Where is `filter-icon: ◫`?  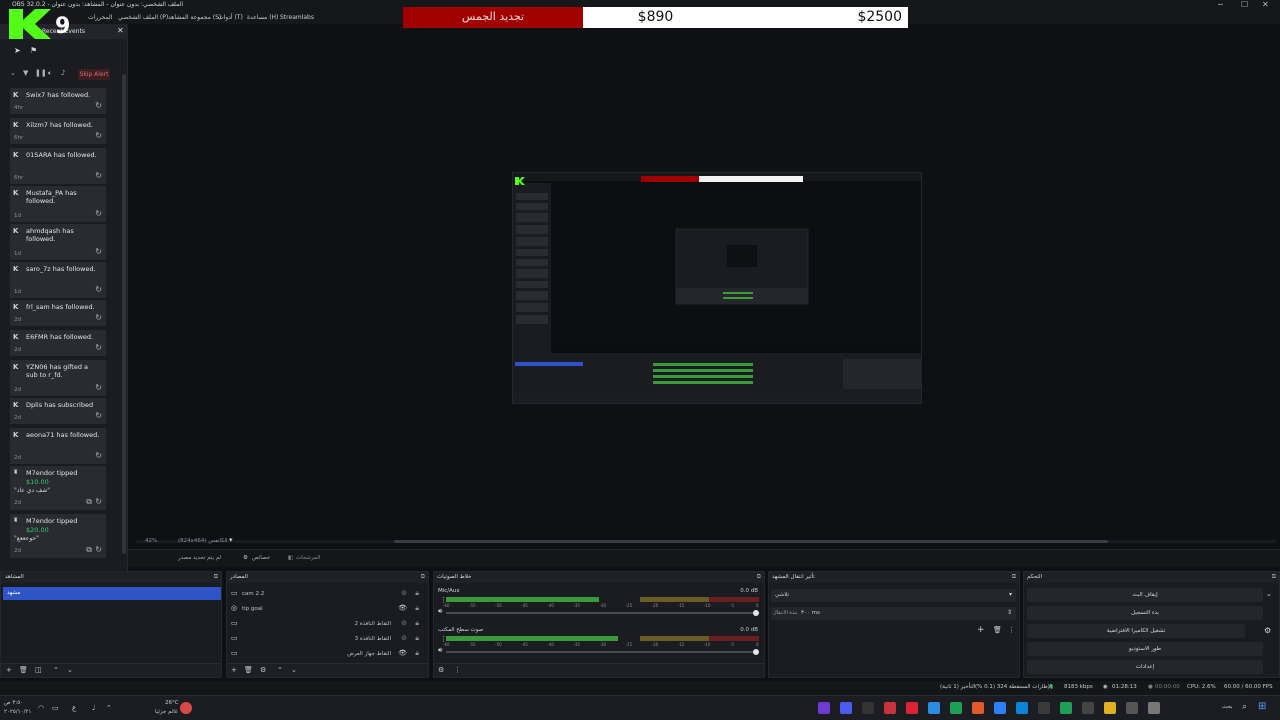 filter-icon: ◫ is located at coordinates (38, 670).